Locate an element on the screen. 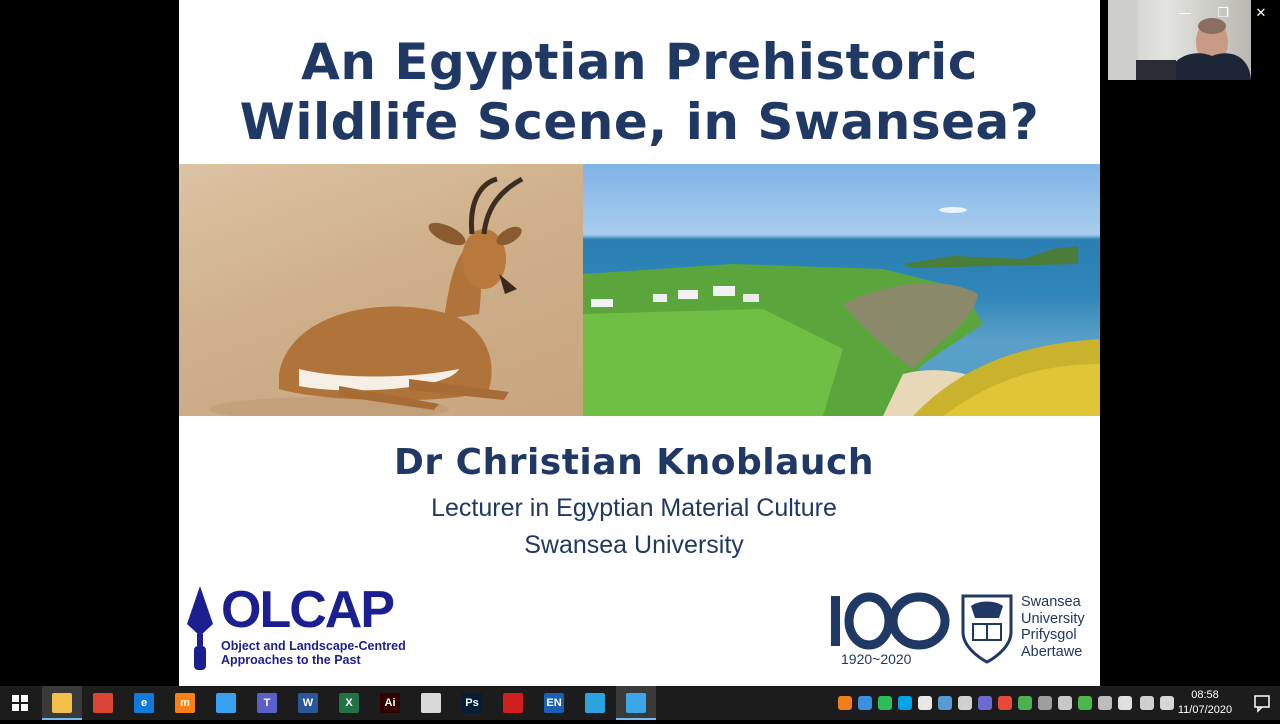 The width and height of the screenshot is (1280, 724). presenter-role: Lecturer in Egyptian Material Culture is located at coordinates (634, 508).